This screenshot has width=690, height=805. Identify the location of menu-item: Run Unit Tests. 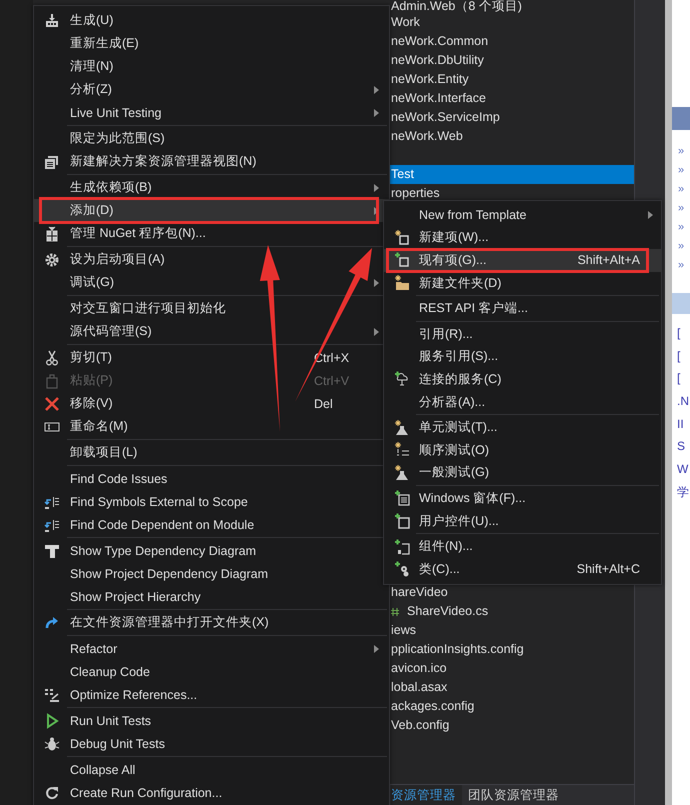
(211, 720).